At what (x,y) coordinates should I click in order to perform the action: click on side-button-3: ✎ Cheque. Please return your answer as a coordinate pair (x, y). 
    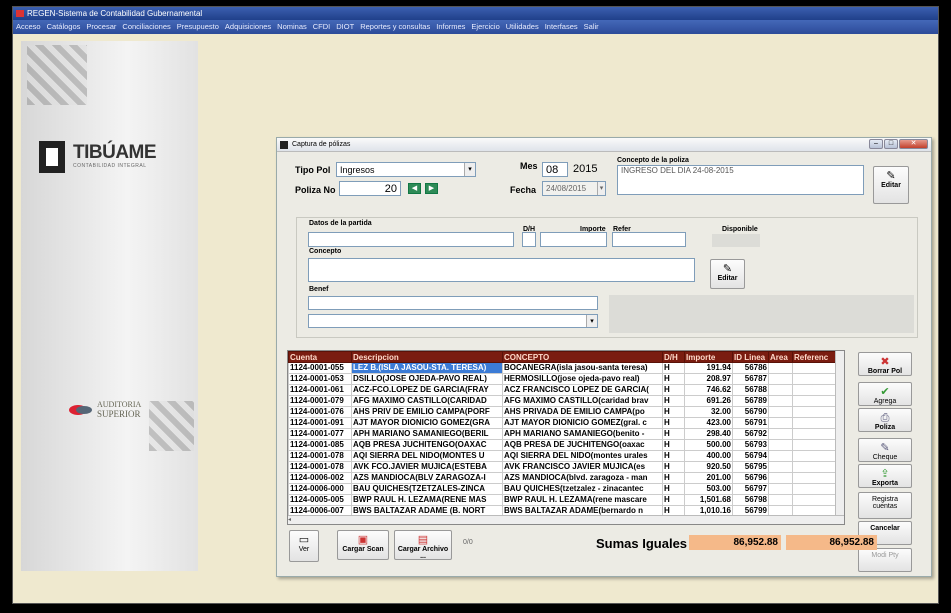
    Looking at the image, I should click on (885, 450).